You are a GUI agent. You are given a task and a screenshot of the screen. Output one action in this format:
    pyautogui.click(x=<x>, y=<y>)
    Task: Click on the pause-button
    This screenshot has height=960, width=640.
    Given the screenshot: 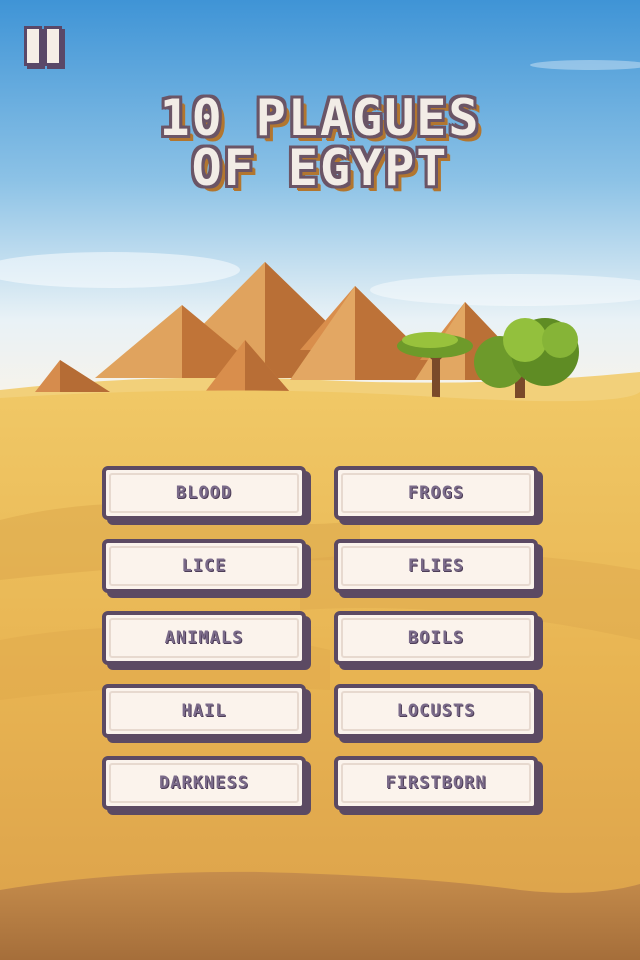 What is the action you would take?
    pyautogui.click(x=43, y=44)
    